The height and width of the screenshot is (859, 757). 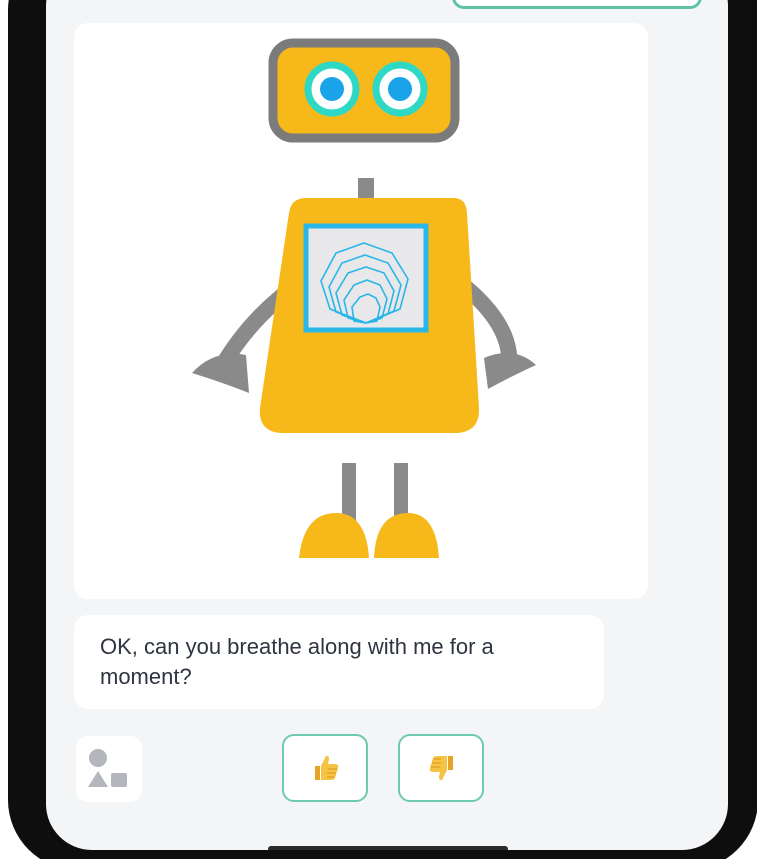 I want to click on shapes-icon, so click(x=107, y=768).